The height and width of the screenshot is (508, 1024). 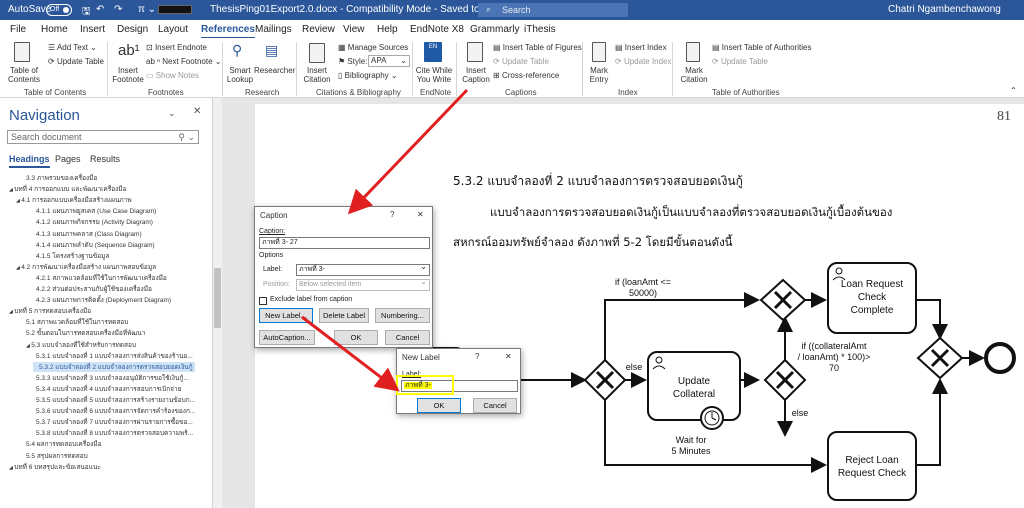 I want to click on style-select: APA ⌄, so click(x=389, y=61).